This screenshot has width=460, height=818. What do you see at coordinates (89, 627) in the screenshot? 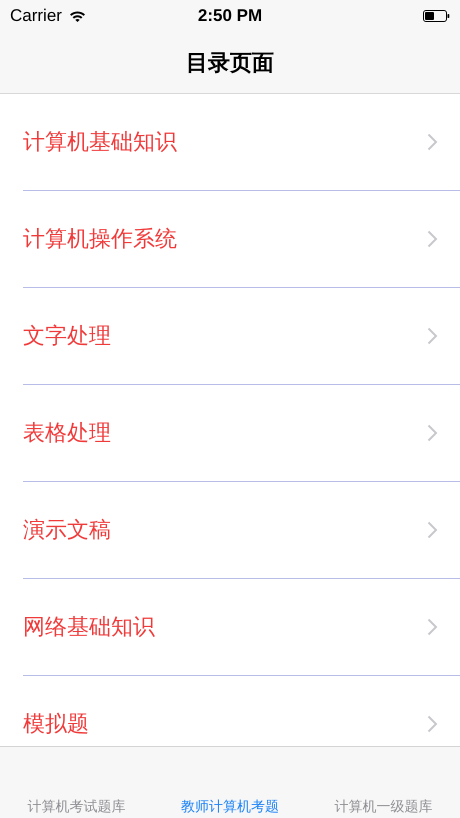
I see `row-label: 网络基础知识` at bounding box center [89, 627].